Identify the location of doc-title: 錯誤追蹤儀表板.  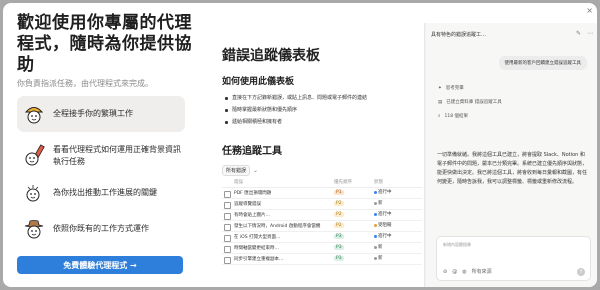
(271, 56).